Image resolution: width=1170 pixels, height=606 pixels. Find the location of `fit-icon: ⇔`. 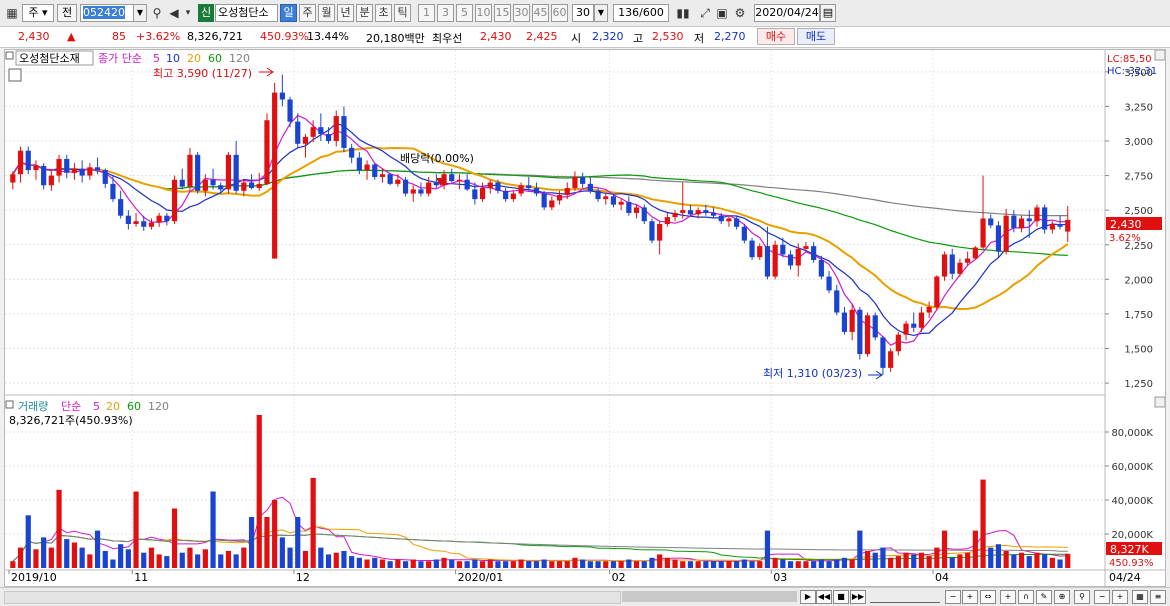

fit-icon: ⇔ is located at coordinates (988, 597).